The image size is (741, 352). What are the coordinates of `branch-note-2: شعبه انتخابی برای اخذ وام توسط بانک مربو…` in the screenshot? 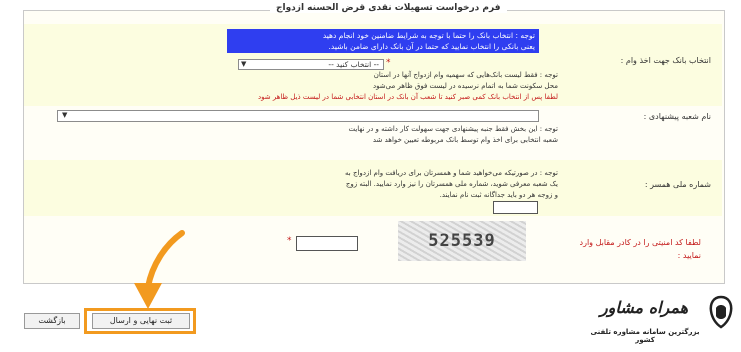 It's located at (465, 140).